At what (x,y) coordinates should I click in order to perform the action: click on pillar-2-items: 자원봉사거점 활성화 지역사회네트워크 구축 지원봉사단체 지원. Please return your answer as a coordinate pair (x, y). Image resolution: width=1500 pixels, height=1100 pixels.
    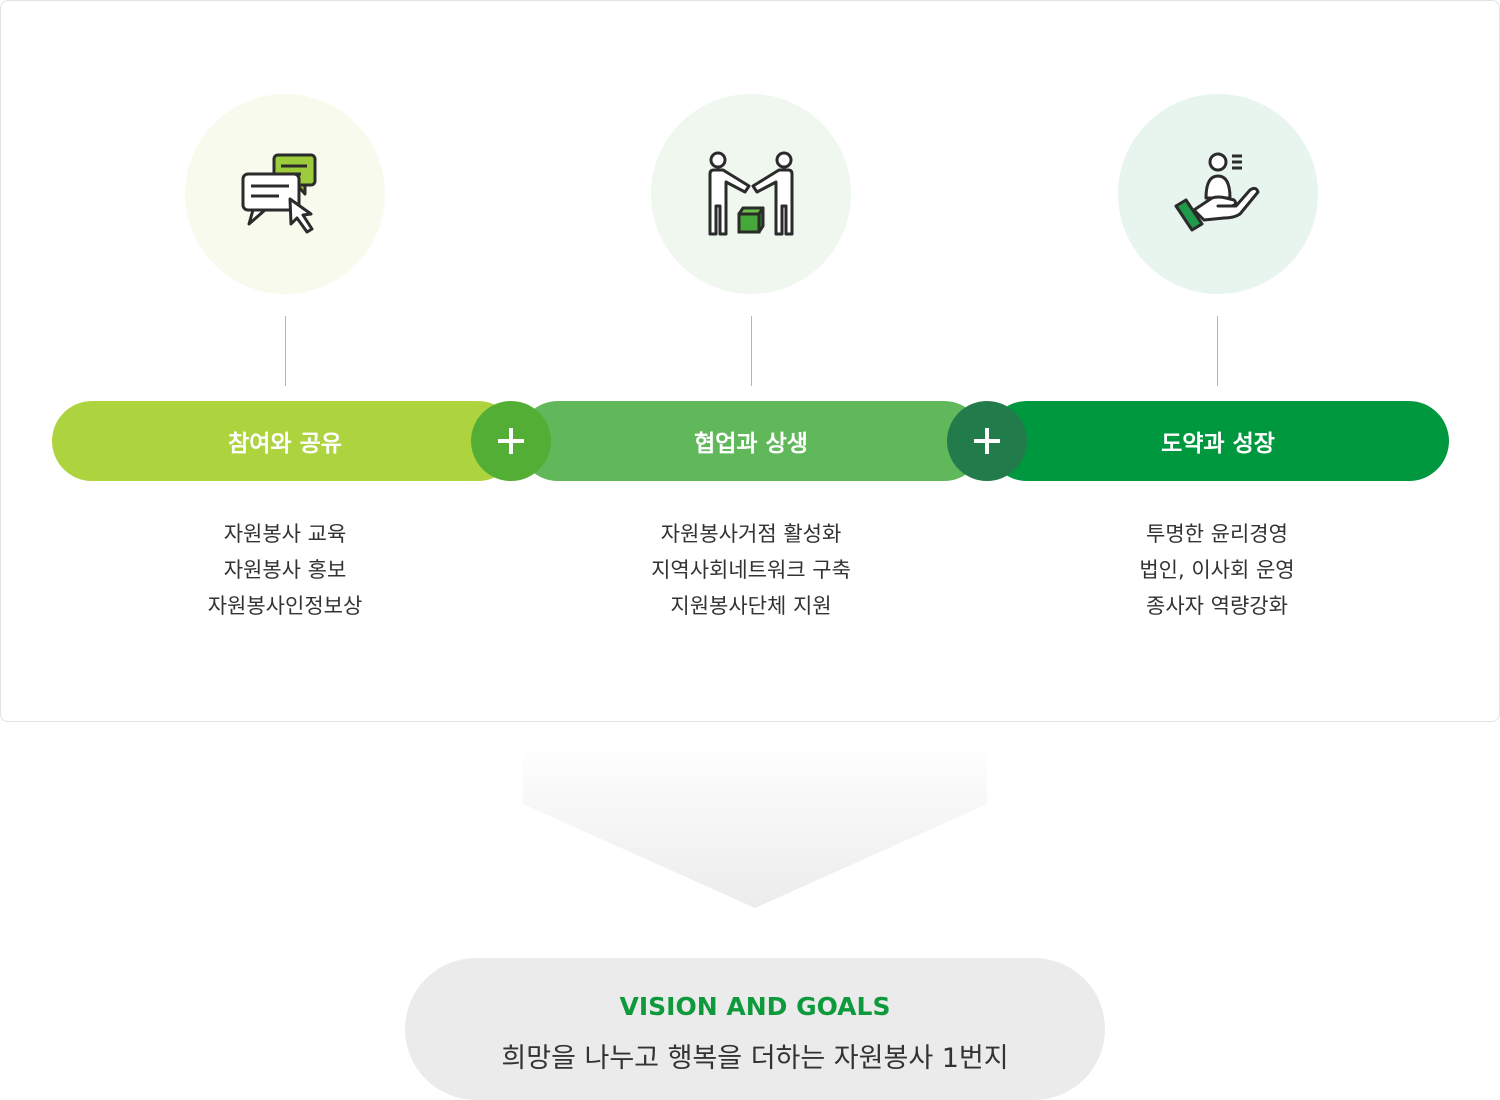
    Looking at the image, I should click on (751, 570).